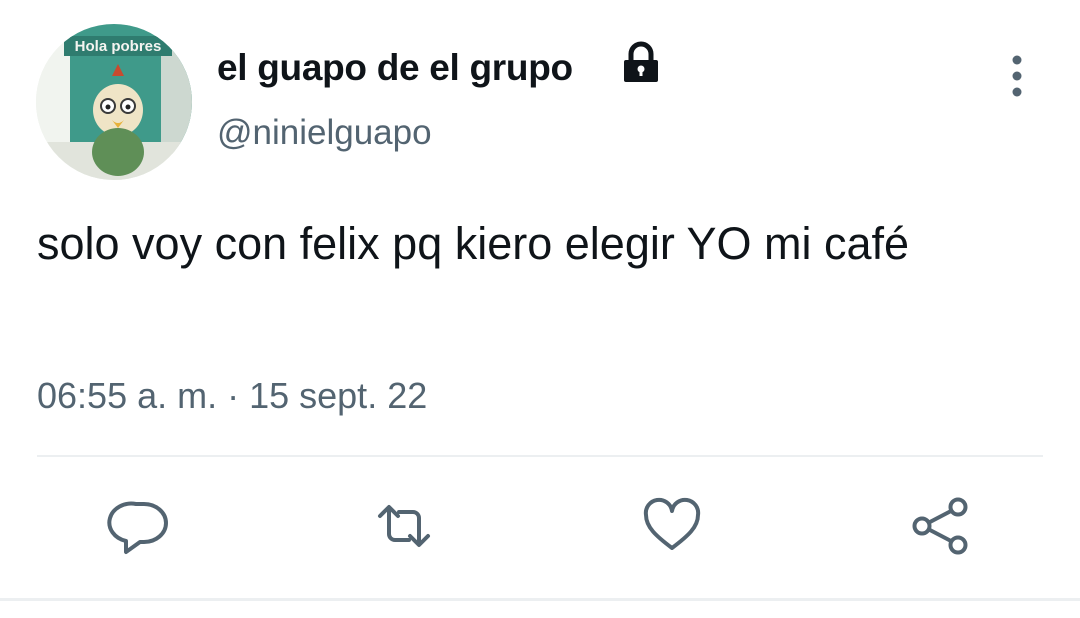  What do you see at coordinates (1017, 76) in the screenshot?
I see `vertical-ellipsis-icon` at bounding box center [1017, 76].